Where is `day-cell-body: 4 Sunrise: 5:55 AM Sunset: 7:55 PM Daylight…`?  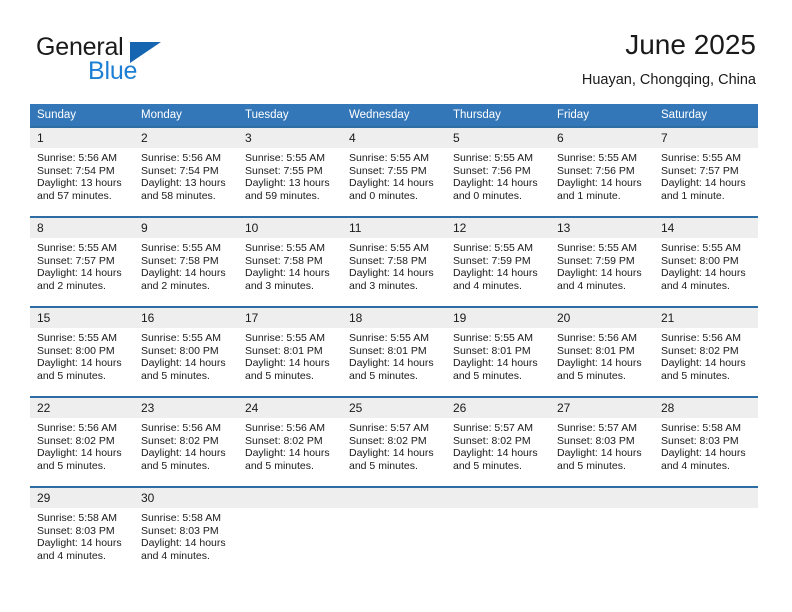
day-cell-body: 4 Sunrise: 5:55 AM Sunset: 7:55 PM Daylight… is located at coordinates (394, 171).